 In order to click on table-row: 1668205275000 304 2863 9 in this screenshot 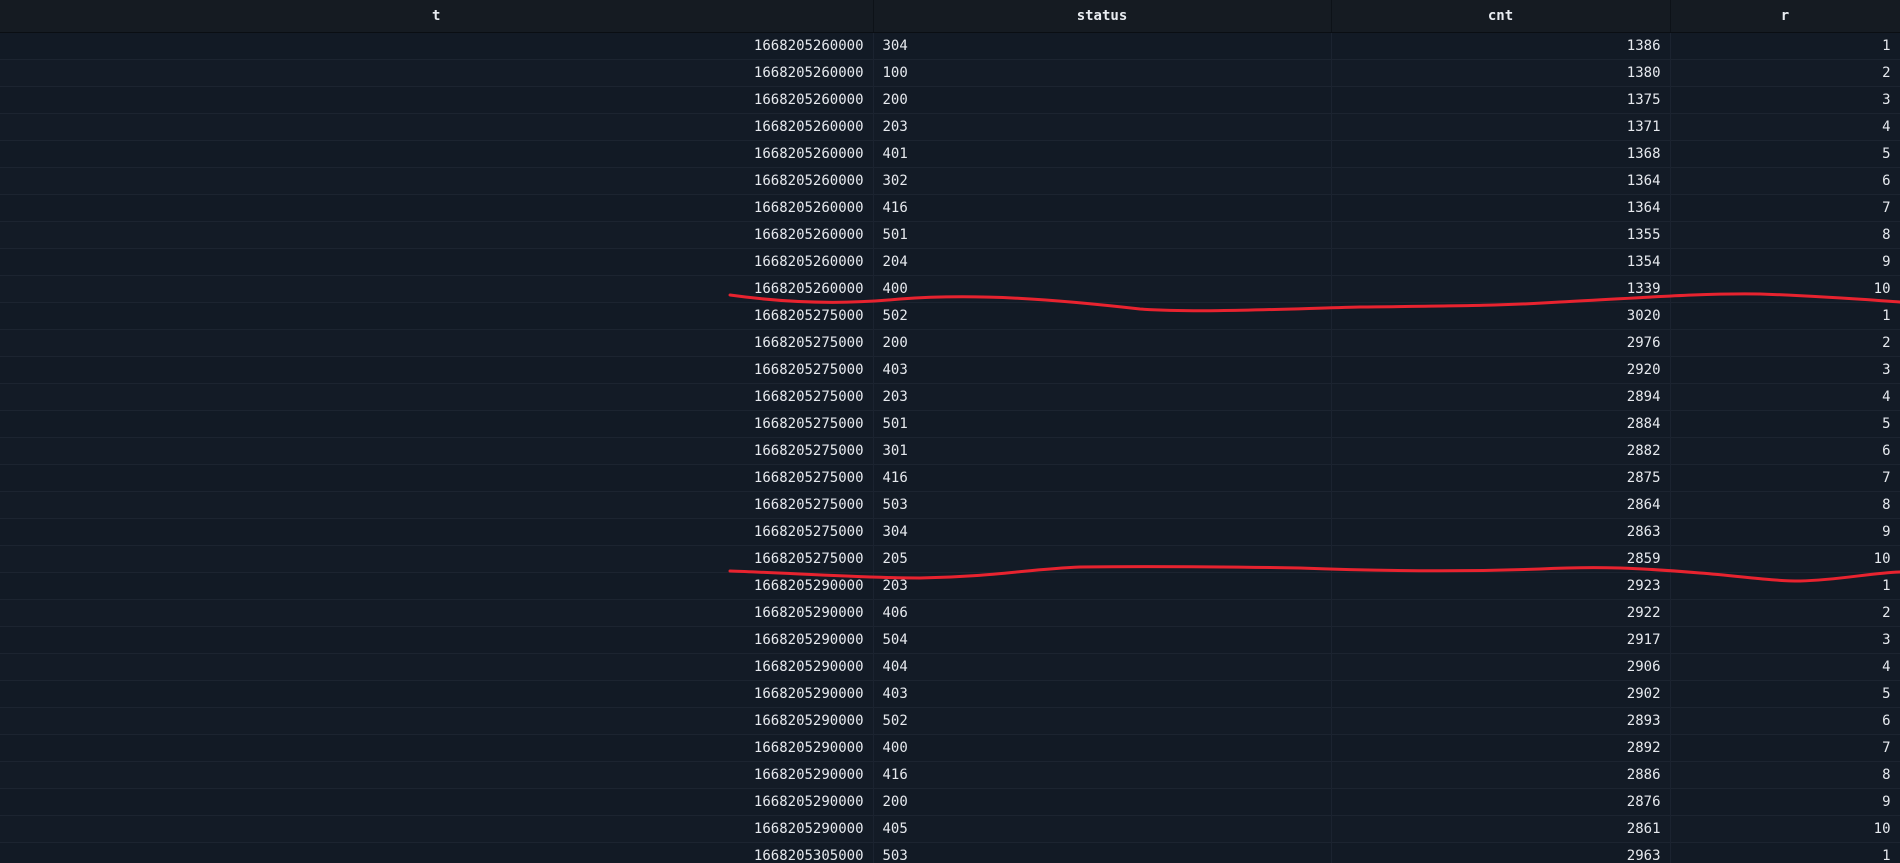, I will do `click(950, 532)`.